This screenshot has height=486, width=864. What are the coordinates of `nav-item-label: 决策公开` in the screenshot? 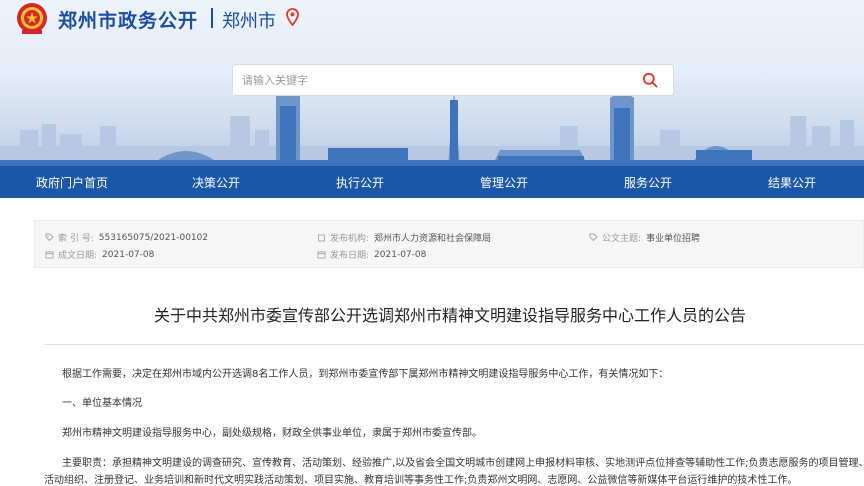 It's located at (215, 182).